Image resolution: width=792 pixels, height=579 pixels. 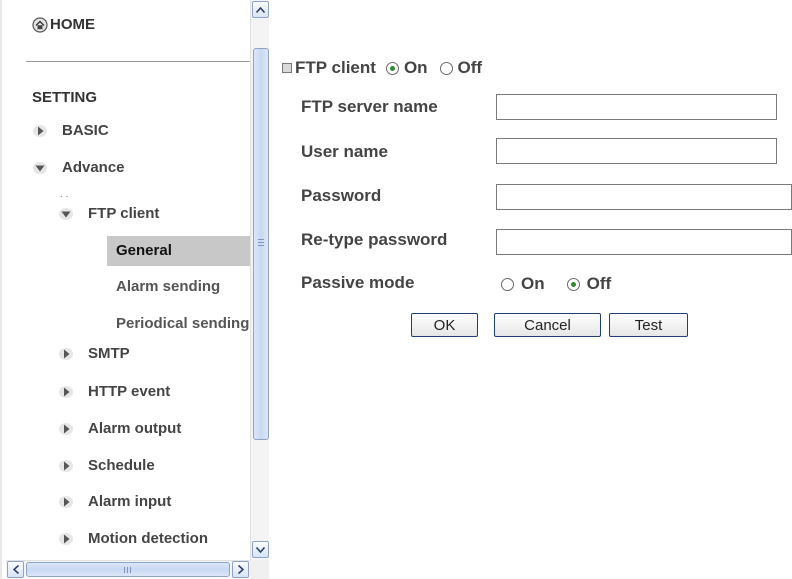 I want to click on nav-item-label: Schedule, so click(x=121, y=465).